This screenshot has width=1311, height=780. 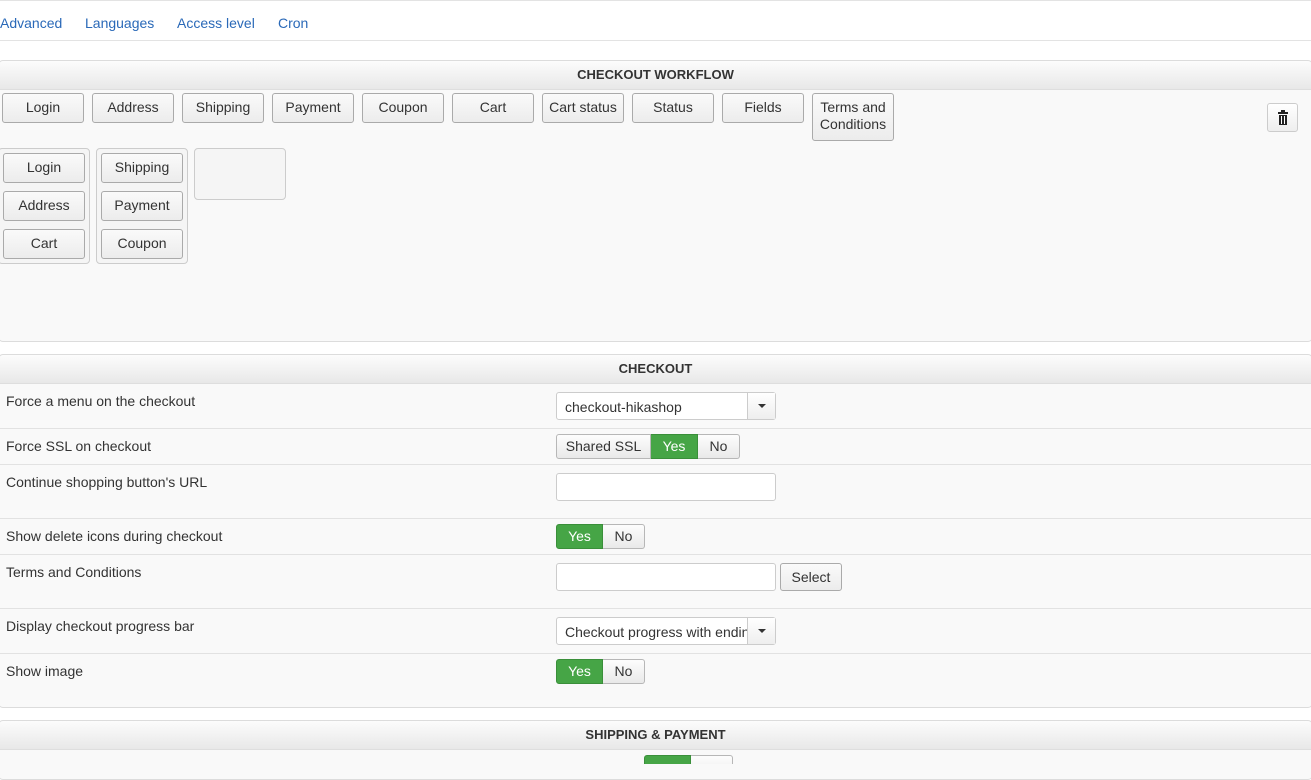 I want to click on workflow-available-coupon: Coupon, so click(x=403, y=108).